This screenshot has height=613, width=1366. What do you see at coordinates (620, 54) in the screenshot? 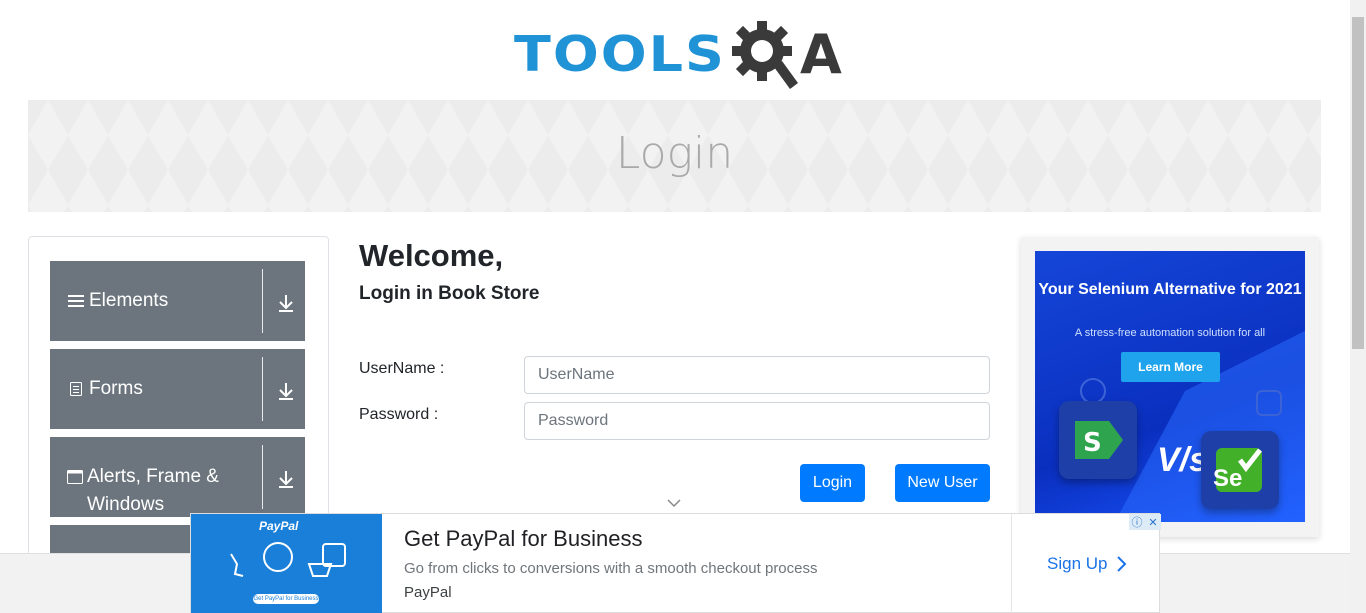
I see `logo-tools-text: TOOLS` at bounding box center [620, 54].